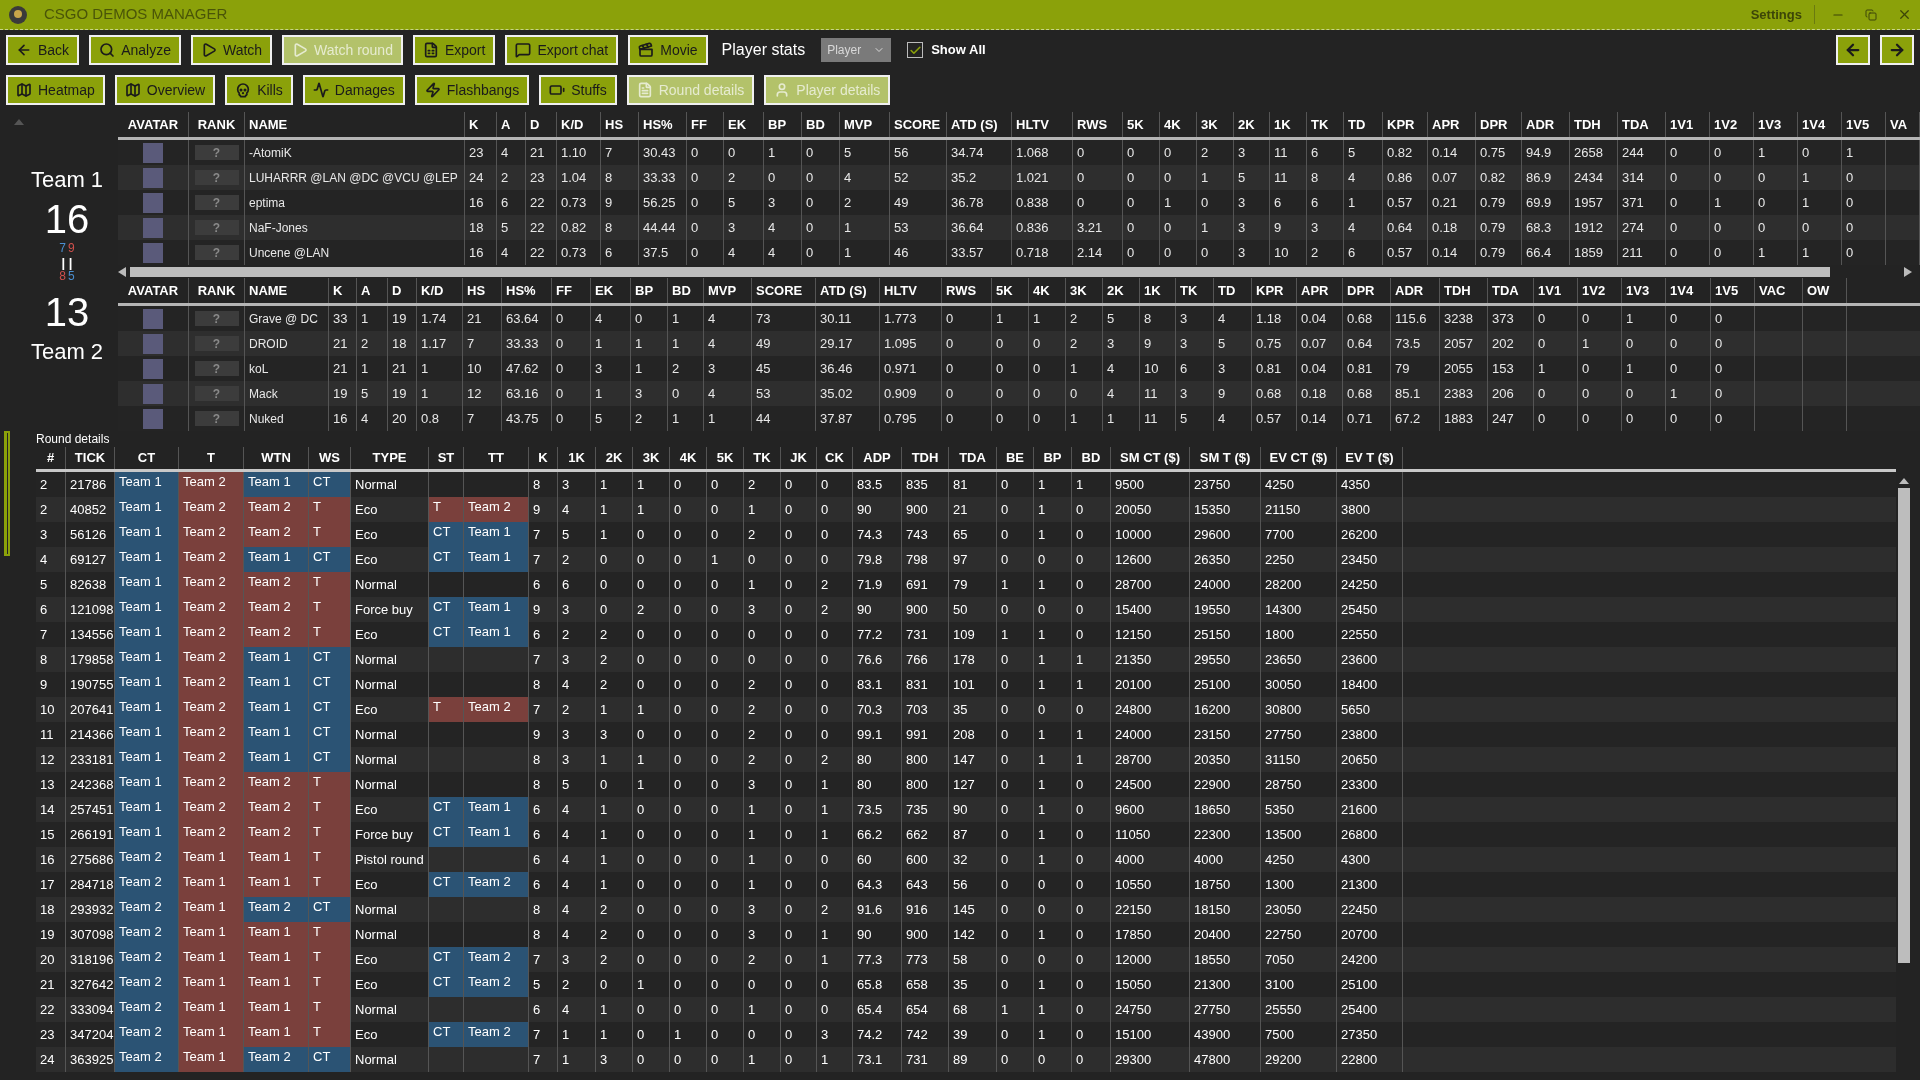  I want to click on toolbar-button: Export, so click(454, 50).